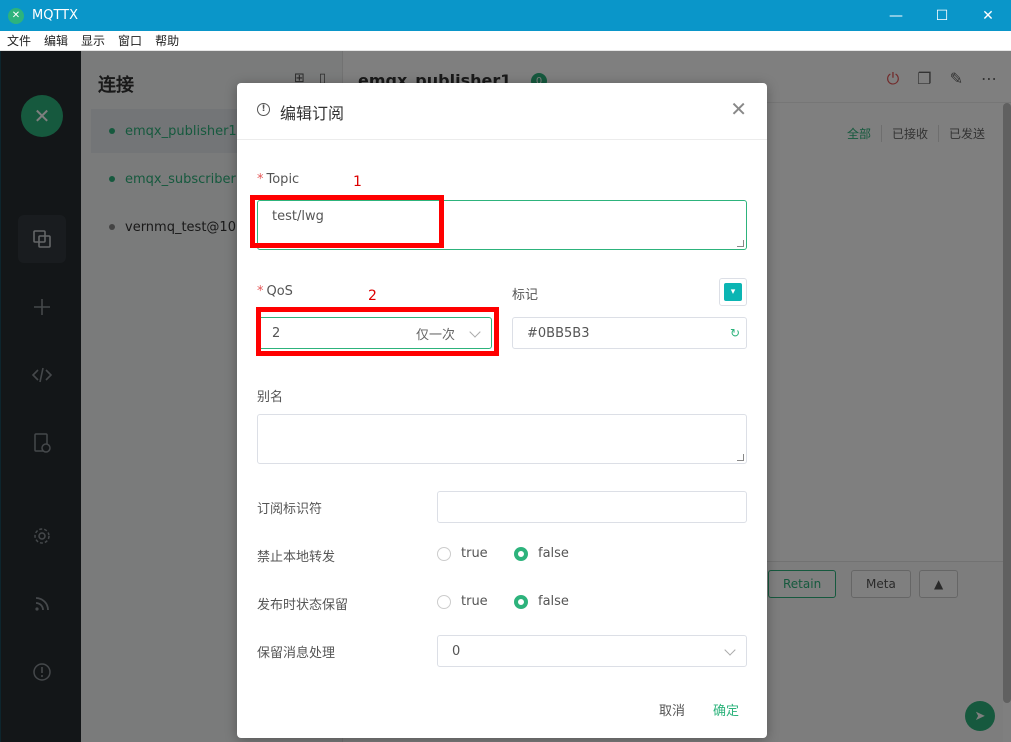 The width and height of the screenshot is (1011, 742). What do you see at coordinates (505, 15) in the screenshot?
I see `window-titlebar: ✕ MQTTX — ☐ ✕` at bounding box center [505, 15].